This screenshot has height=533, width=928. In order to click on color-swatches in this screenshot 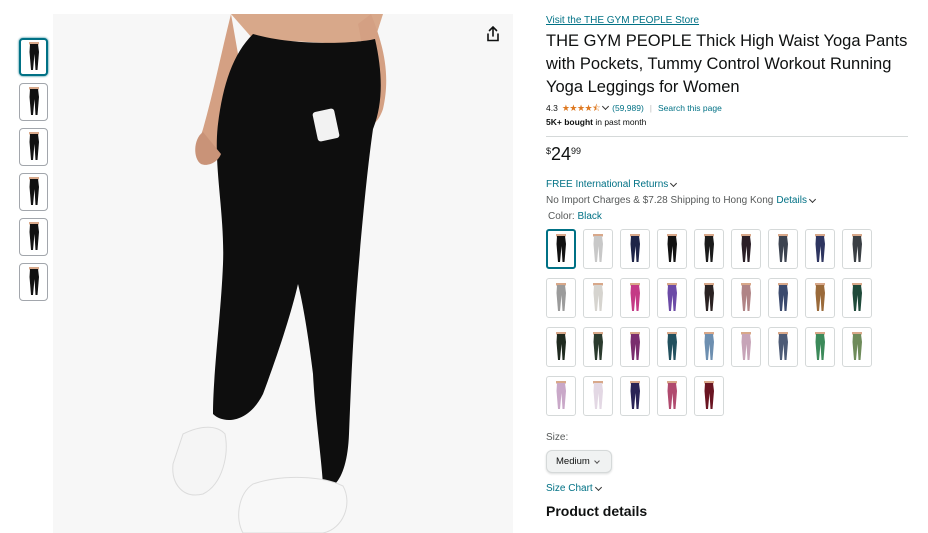, I will do `click(716, 322)`.